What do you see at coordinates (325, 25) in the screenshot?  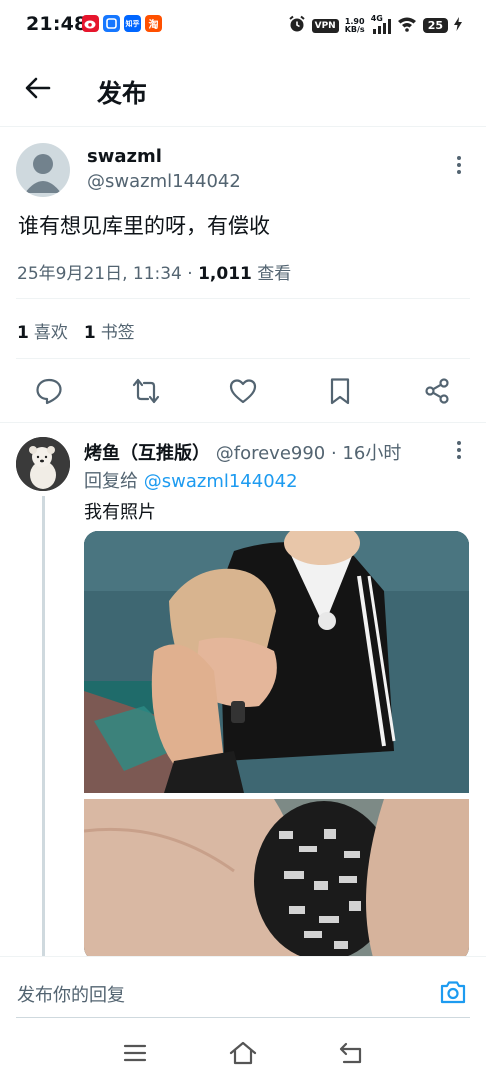 I see `vpn-badge: VPN` at bounding box center [325, 25].